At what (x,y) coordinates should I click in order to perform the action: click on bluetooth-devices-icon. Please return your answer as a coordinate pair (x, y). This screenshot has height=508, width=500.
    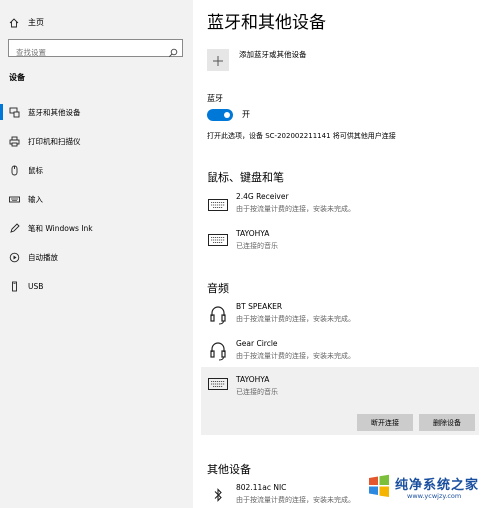
    Looking at the image, I should click on (14, 112).